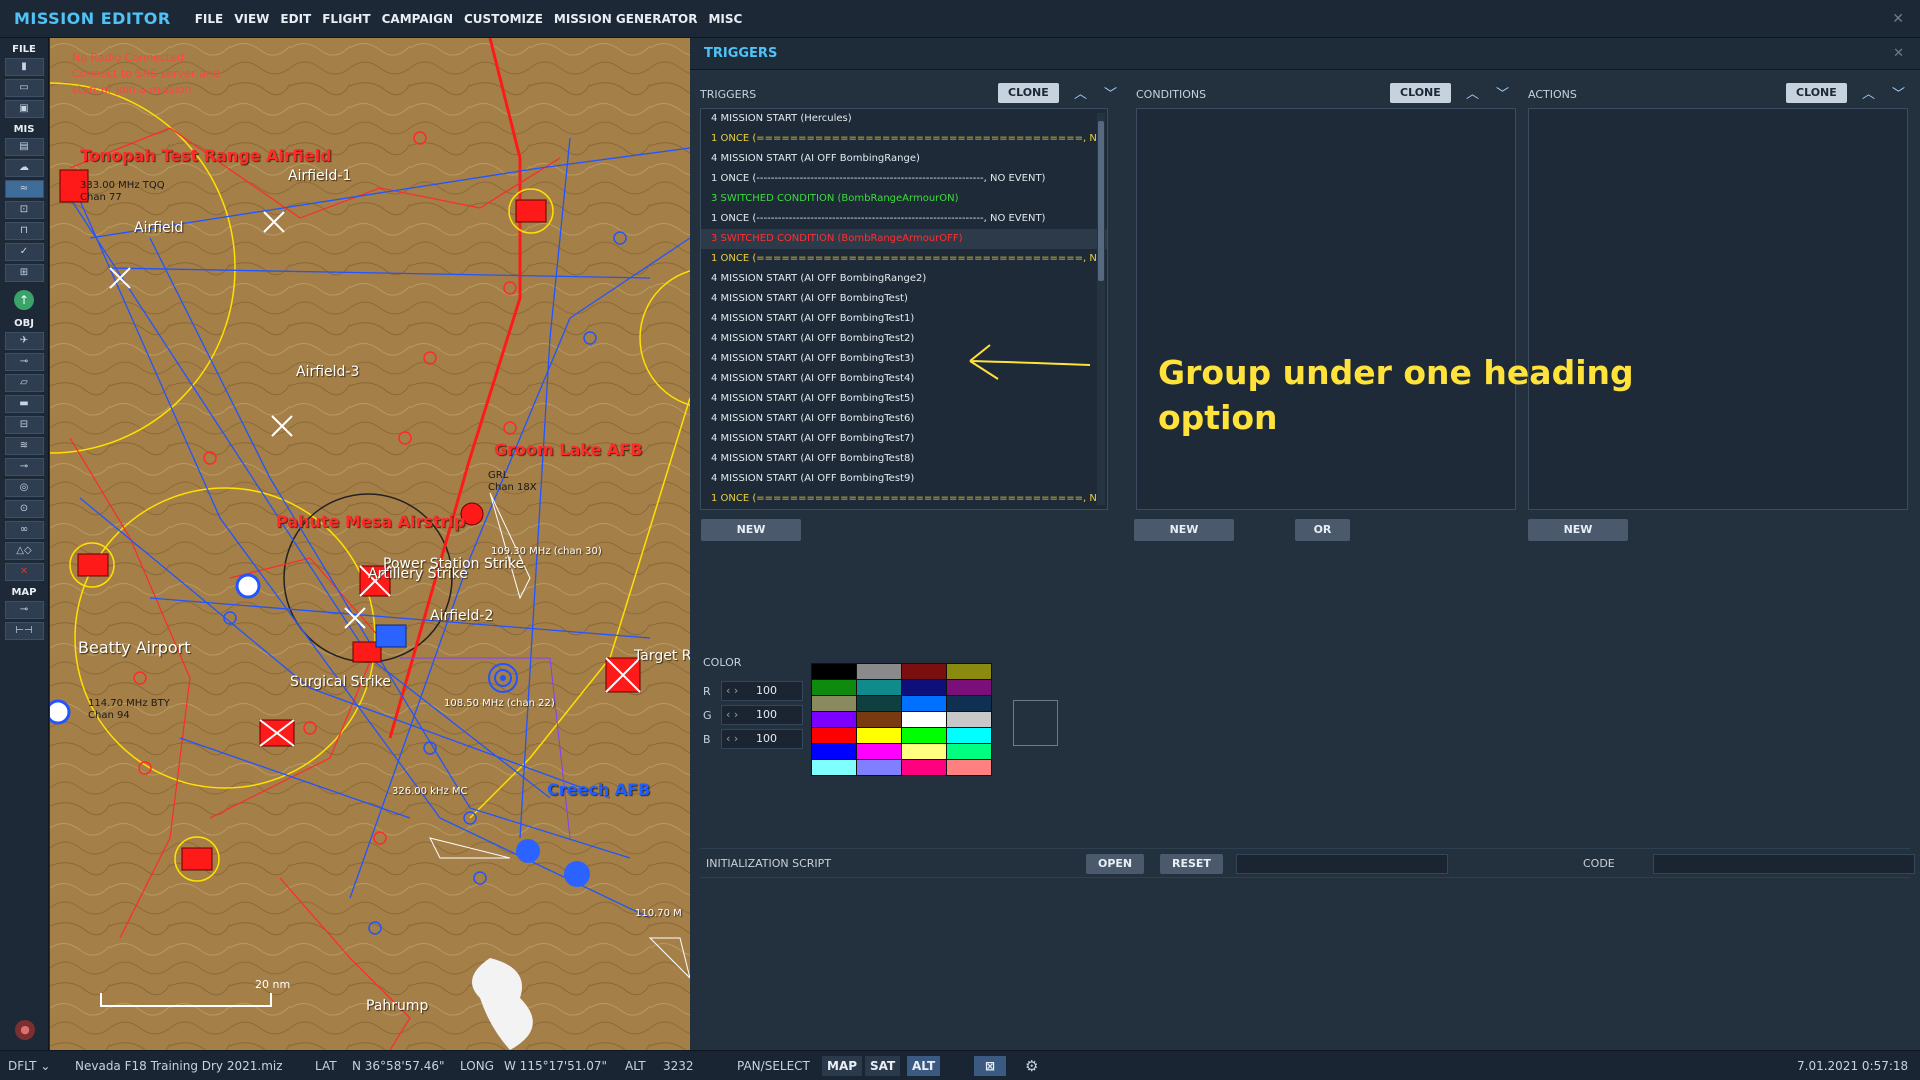  What do you see at coordinates (762, 739) in the screenshot?
I see `blue-stepper: ‹ › 100` at bounding box center [762, 739].